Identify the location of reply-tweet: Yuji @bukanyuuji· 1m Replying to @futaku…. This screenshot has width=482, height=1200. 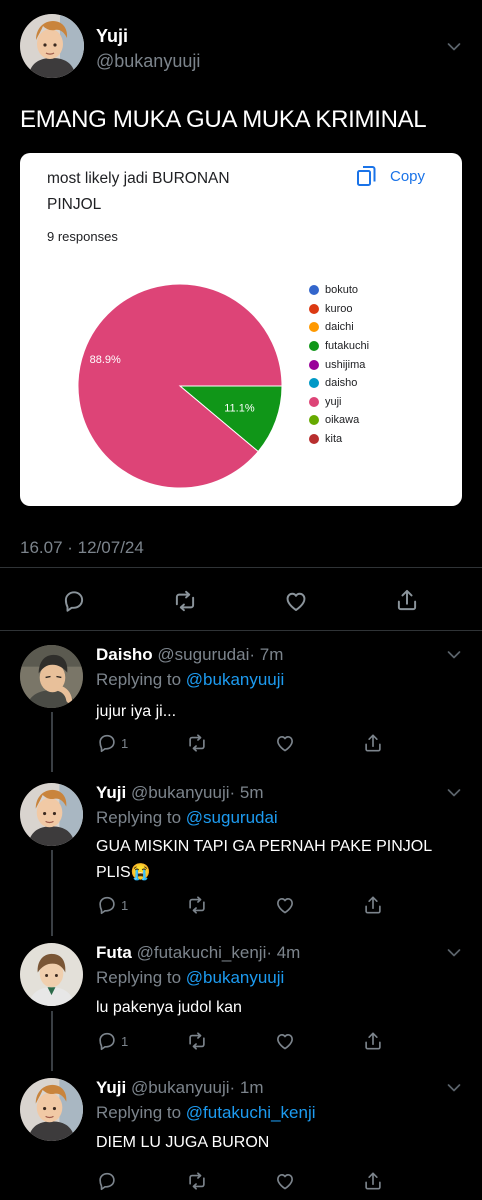
(241, 1135).